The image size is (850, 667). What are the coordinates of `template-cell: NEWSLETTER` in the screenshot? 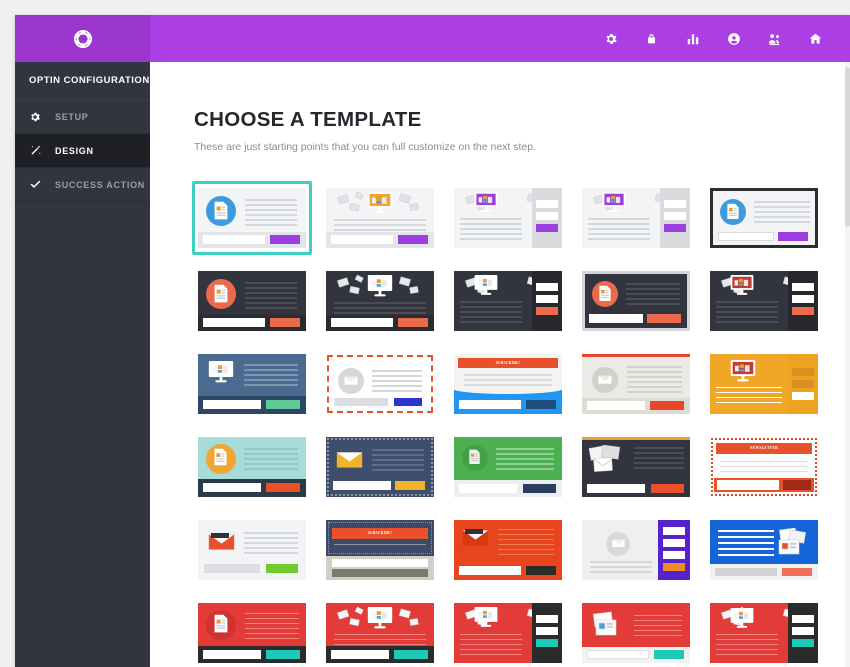 It's located at (764, 466).